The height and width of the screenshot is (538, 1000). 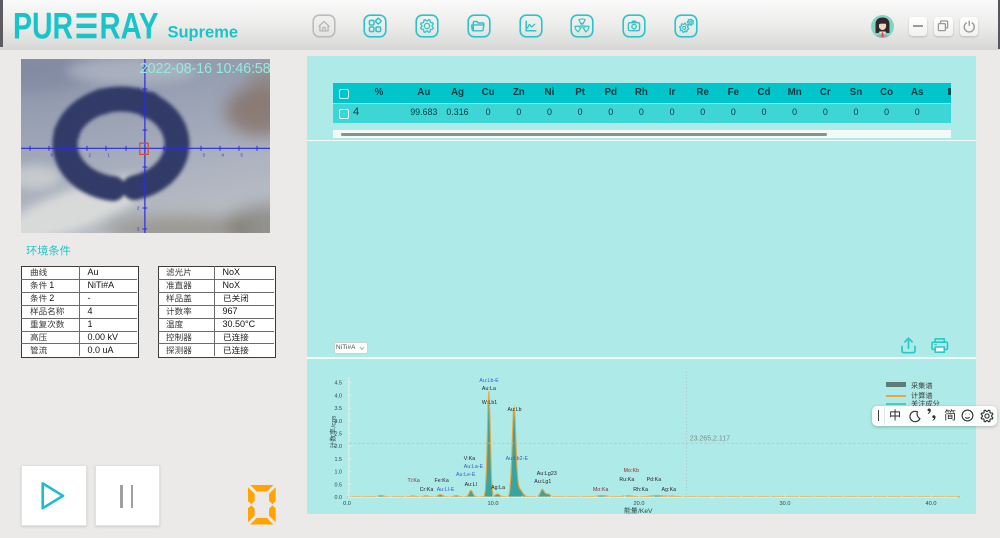 I want to click on svg-text: 1.5, so click(x=339, y=460).